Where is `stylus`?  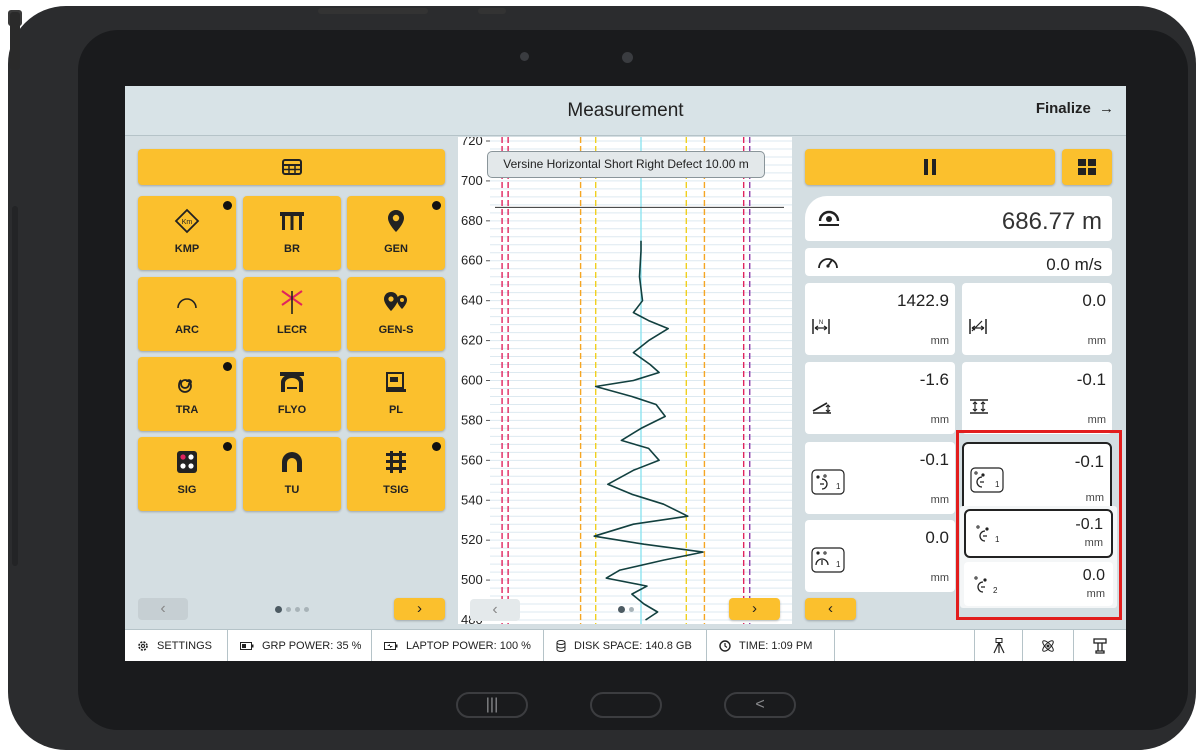 stylus is located at coordinates (15, 41).